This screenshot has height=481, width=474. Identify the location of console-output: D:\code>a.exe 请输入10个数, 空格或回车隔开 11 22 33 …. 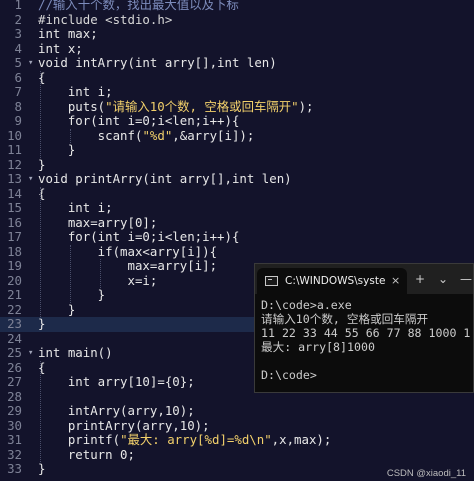
(364, 338).